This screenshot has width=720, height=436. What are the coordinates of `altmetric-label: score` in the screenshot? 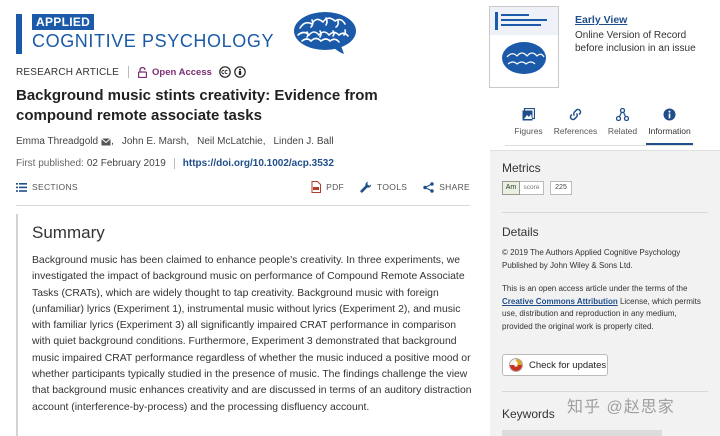 It's located at (532, 188).